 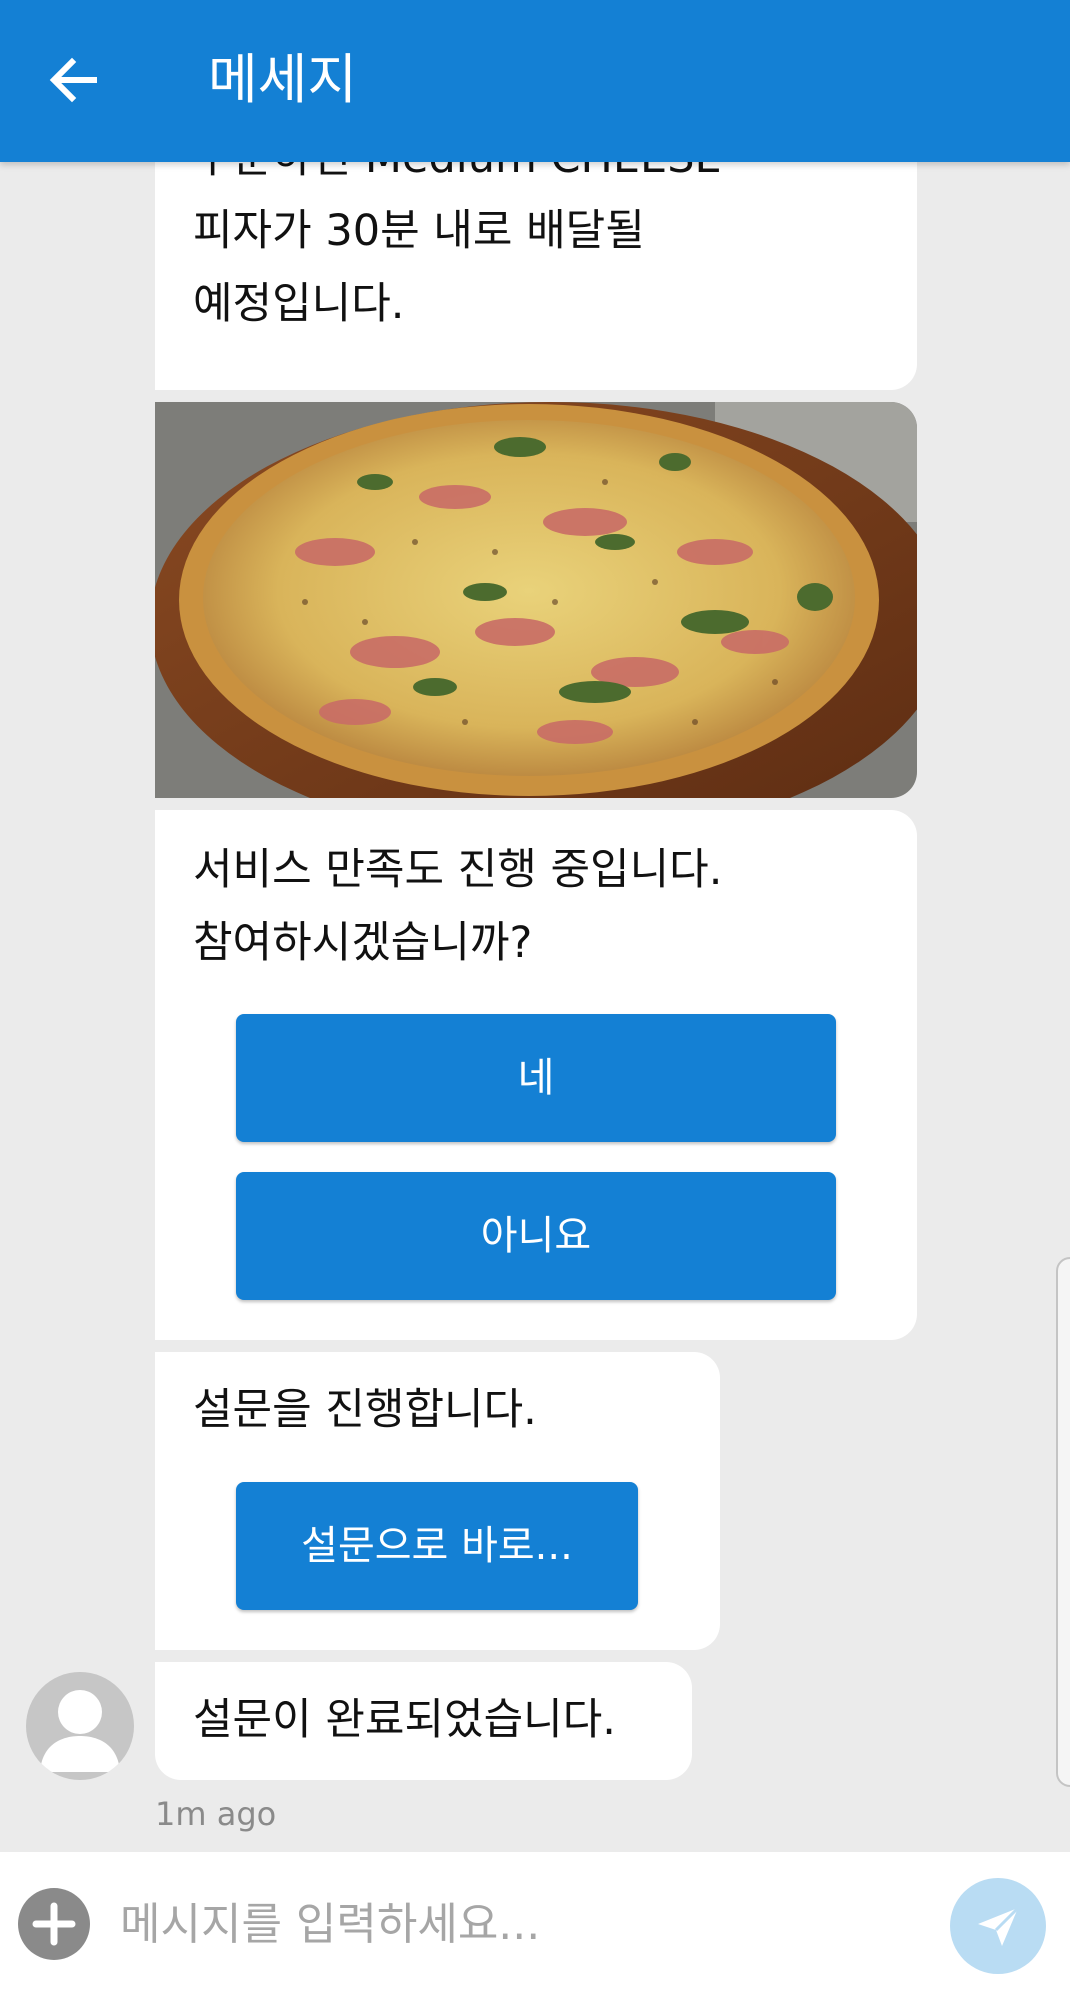 What do you see at coordinates (419, 231) in the screenshot?
I see `message-line: 피자가 30분 내로 배달될` at bounding box center [419, 231].